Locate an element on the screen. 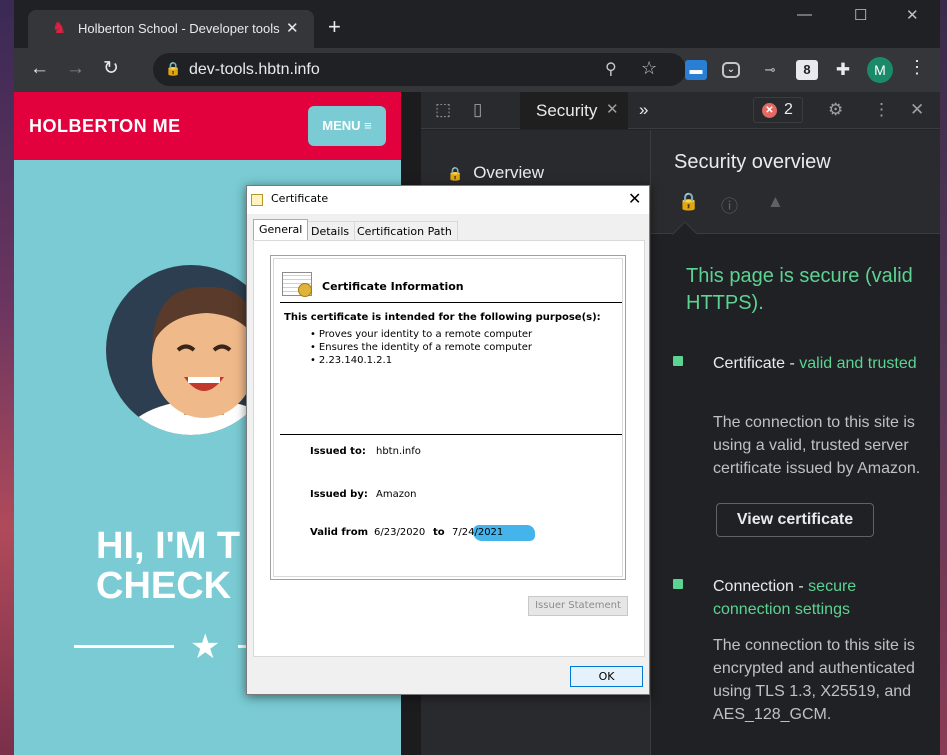 The width and height of the screenshot is (947, 755). certificate-status: valid and trusted is located at coordinates (858, 363).